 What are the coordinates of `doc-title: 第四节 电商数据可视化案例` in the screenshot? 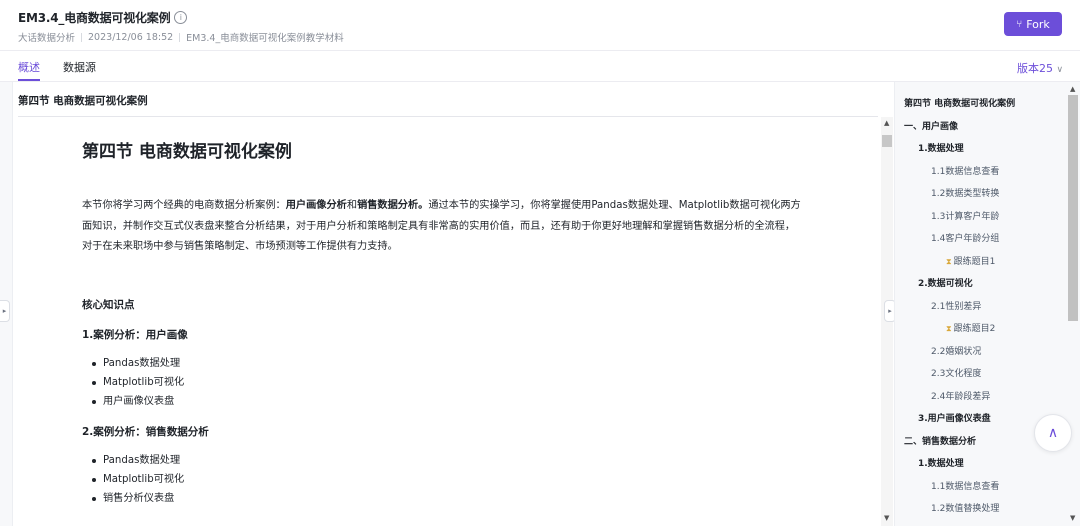 It's located at (187, 152).